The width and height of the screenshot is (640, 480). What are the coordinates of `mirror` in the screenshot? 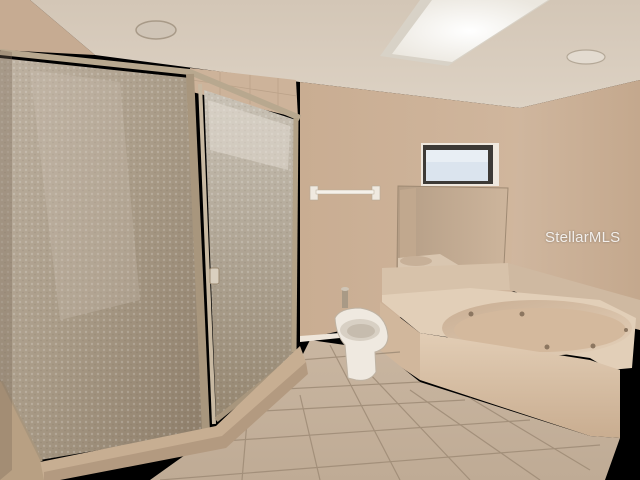 It's located at (452, 227).